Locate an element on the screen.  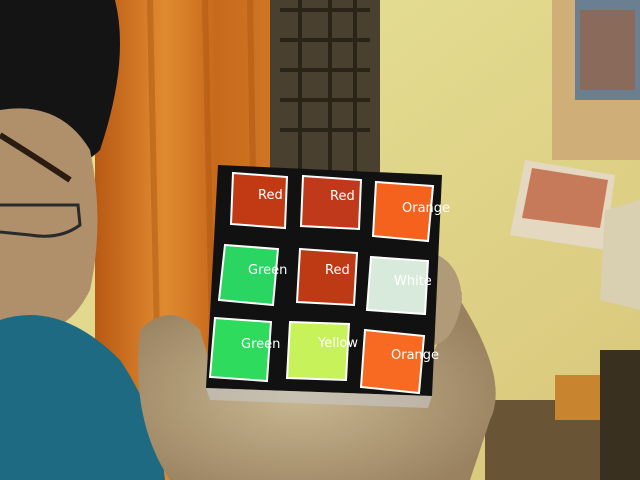
sticker-3-1-label: Green is located at coordinates (261, 344).